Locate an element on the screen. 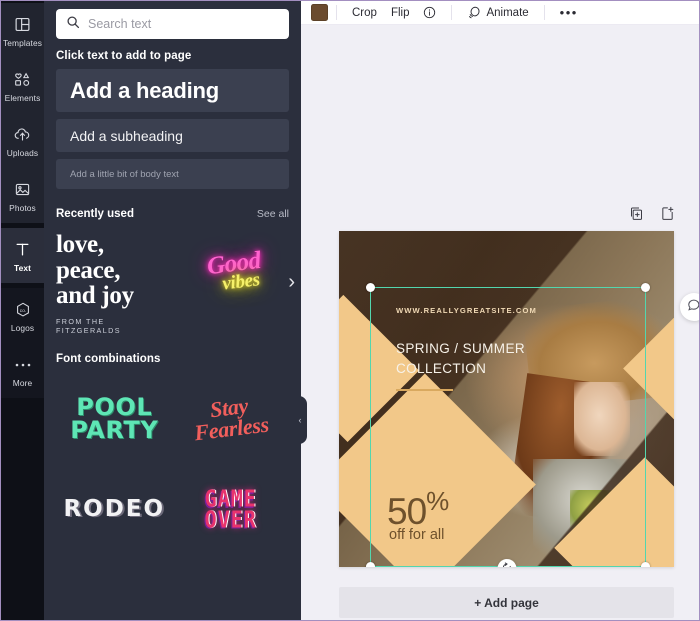  flip-button: Flip is located at coordinates (400, 13).